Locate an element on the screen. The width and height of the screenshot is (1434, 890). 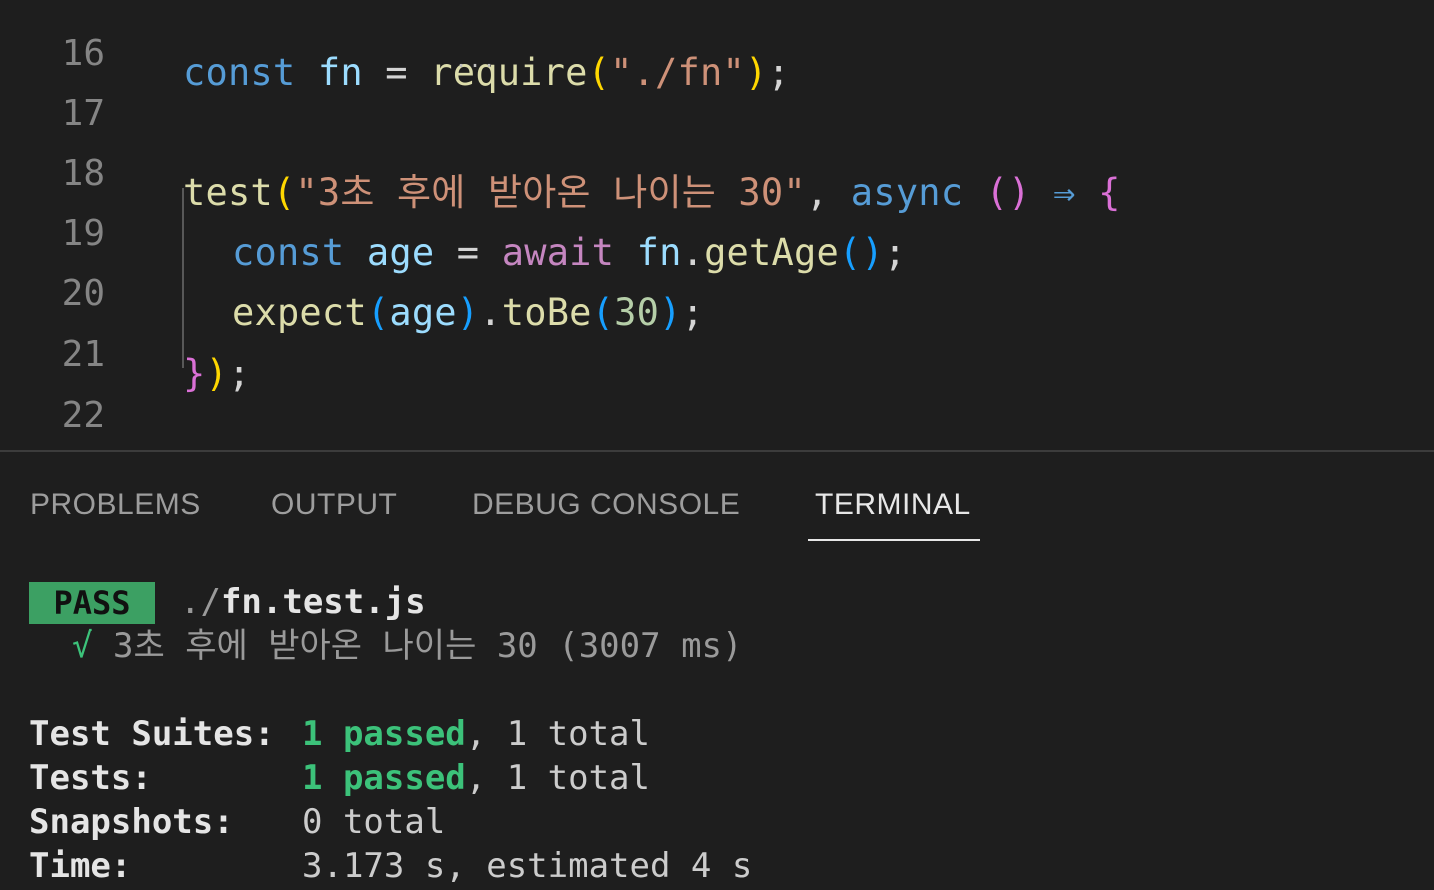
summary-tests: Tests: is located at coordinates (90, 778).